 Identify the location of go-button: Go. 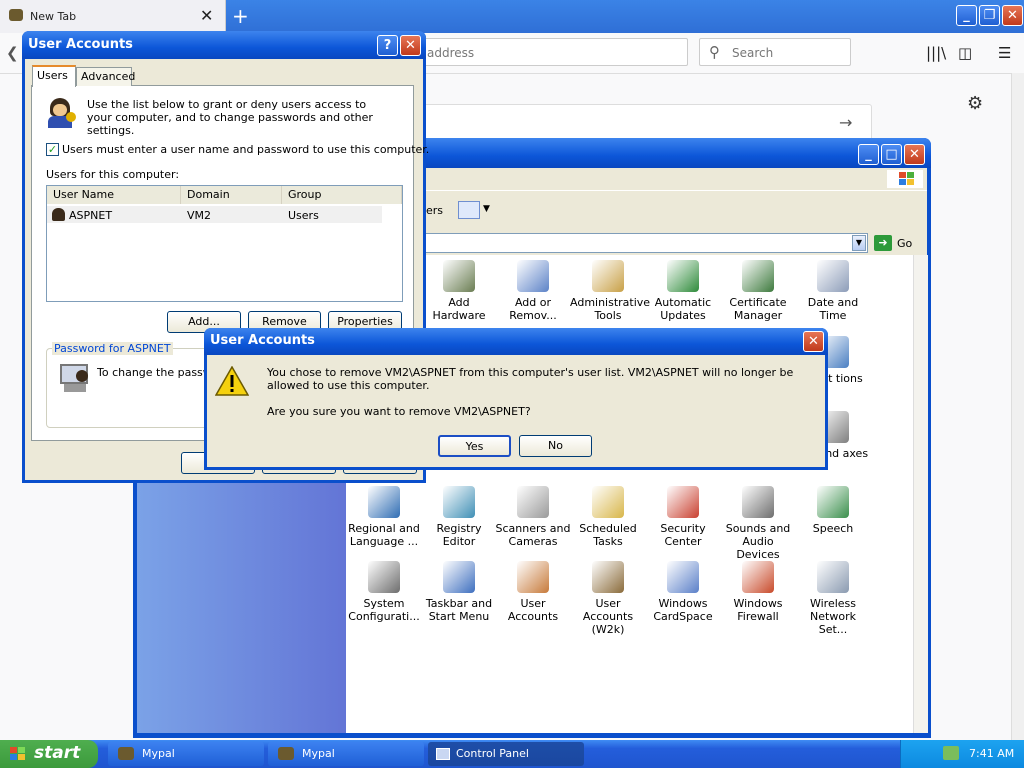
(904, 243).